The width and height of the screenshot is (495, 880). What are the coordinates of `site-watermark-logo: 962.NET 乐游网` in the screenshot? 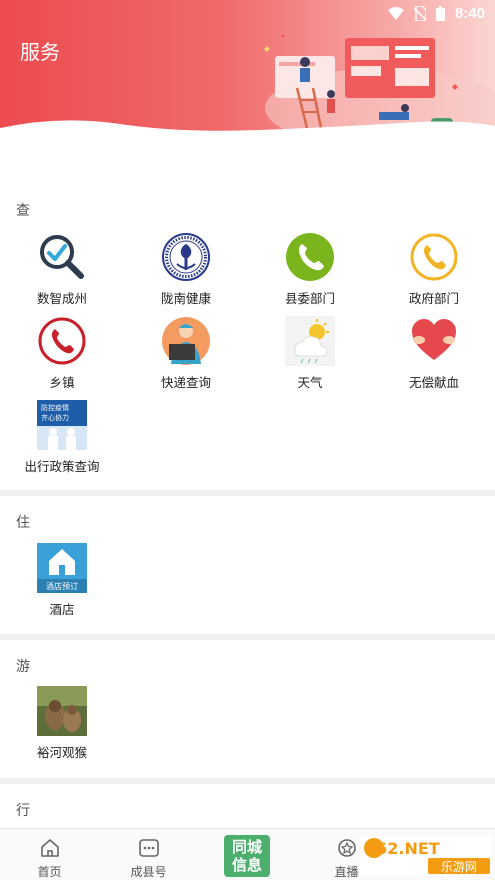 It's located at (426, 856).